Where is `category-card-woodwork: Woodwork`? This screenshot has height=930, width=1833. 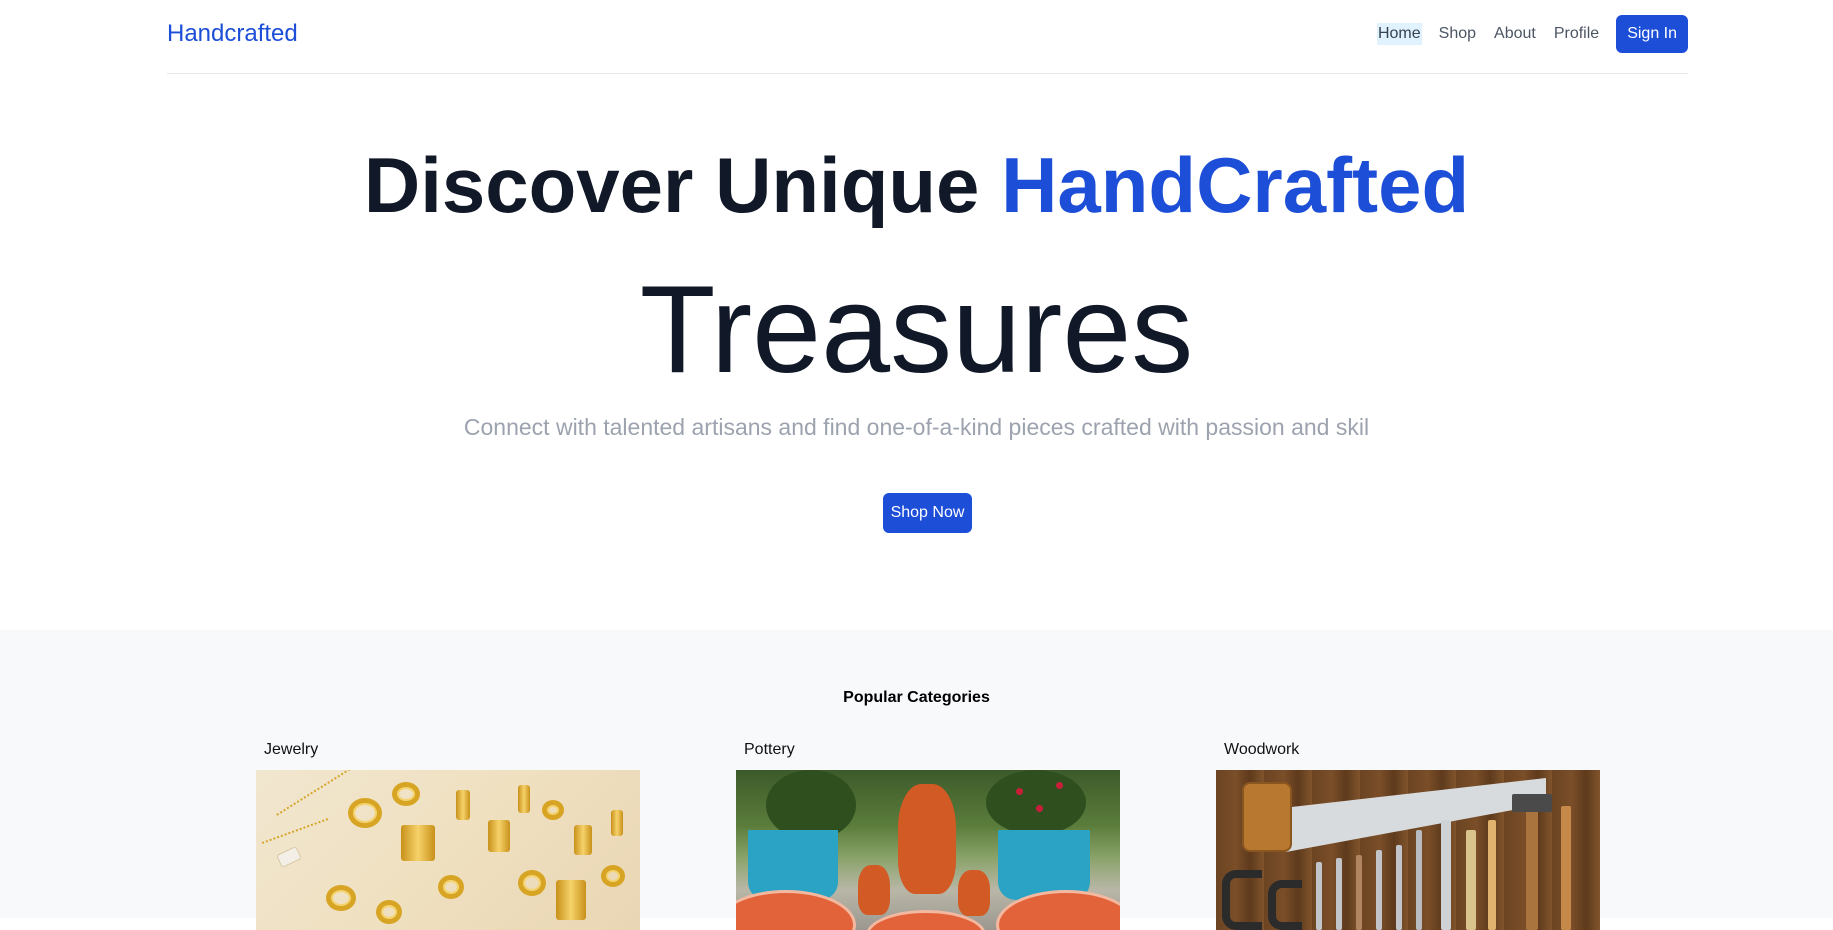
category-card-woodwork: Woodwork is located at coordinates (1408, 835).